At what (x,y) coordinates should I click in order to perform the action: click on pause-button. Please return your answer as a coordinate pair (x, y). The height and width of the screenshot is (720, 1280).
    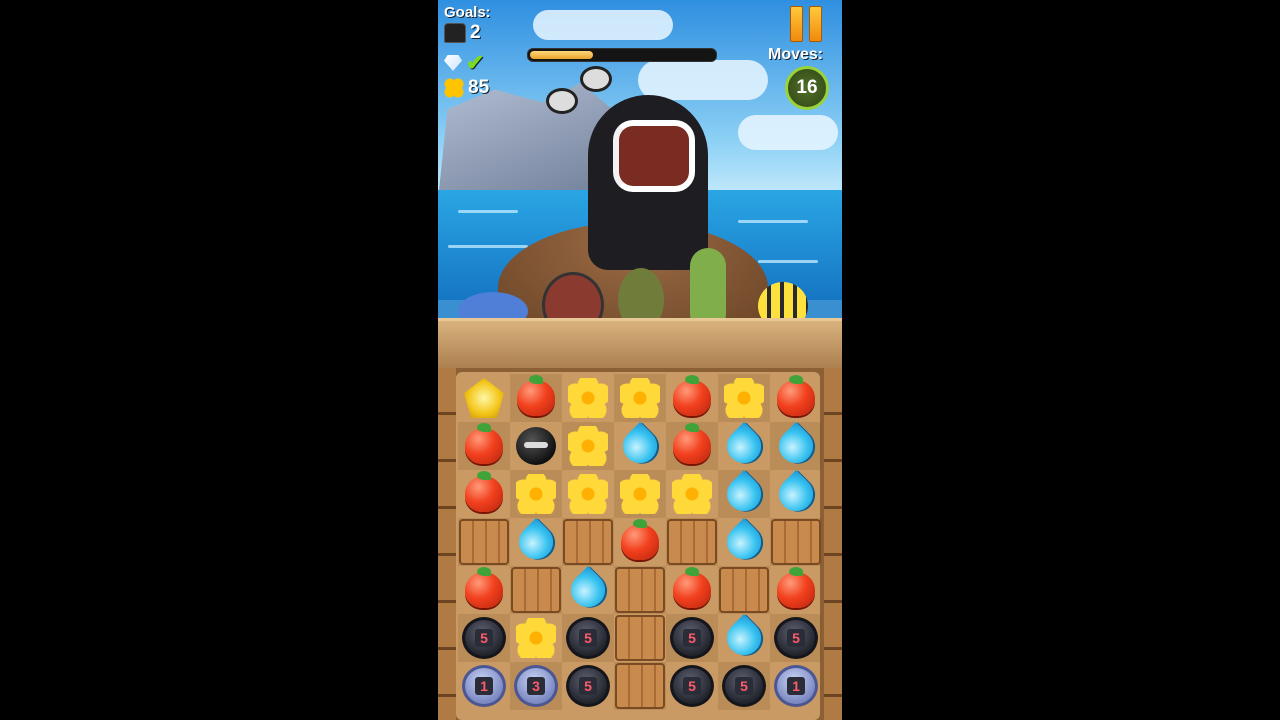
    Looking at the image, I should click on (806, 24).